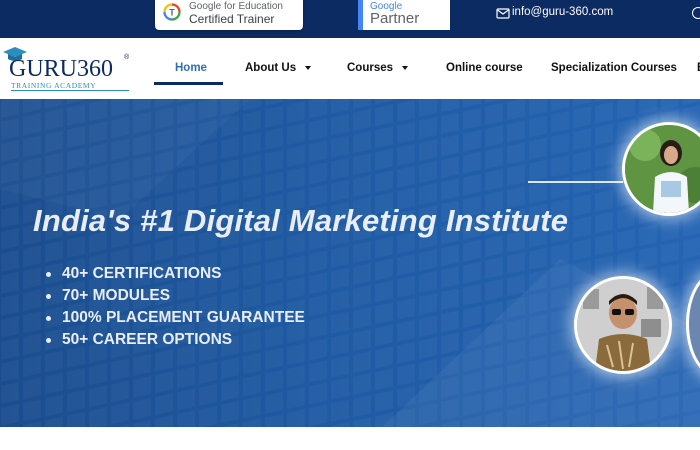 The image size is (700, 450). I want to click on bullet-text: 50+ CAREER OPTIONS, so click(147, 339).